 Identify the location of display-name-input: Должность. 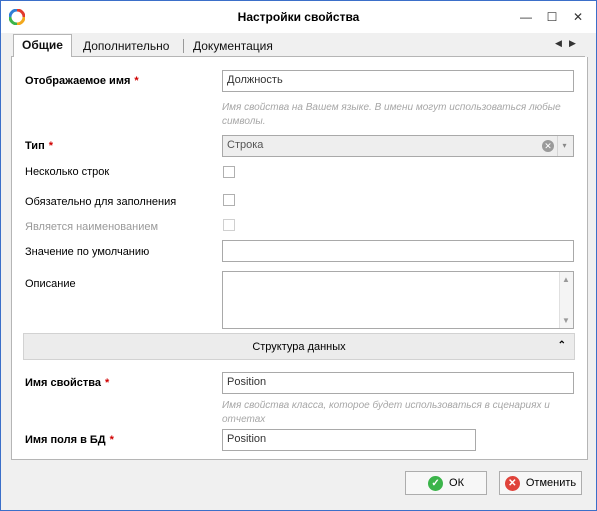
(398, 81).